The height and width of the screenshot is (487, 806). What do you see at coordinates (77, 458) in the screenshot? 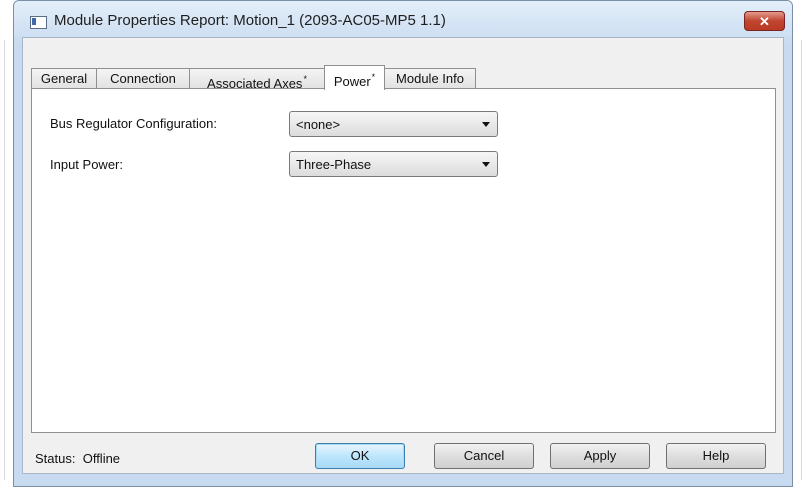
I see `status-text: Status: Offline` at bounding box center [77, 458].